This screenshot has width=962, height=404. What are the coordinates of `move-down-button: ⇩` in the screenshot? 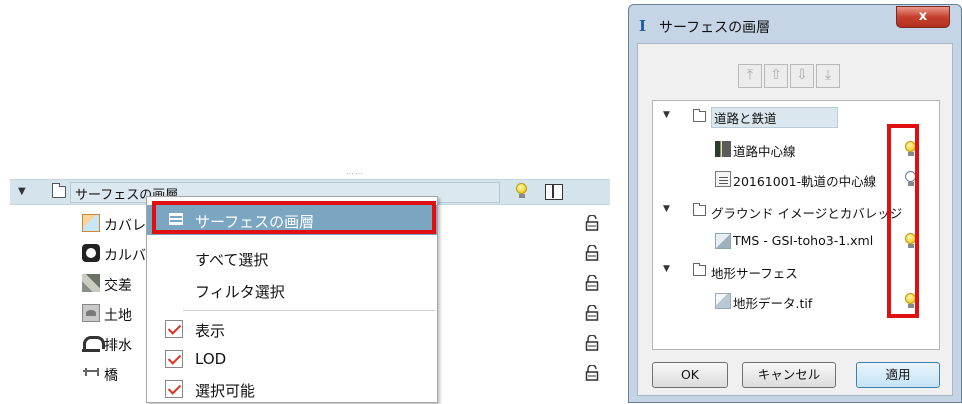 It's located at (802, 76).